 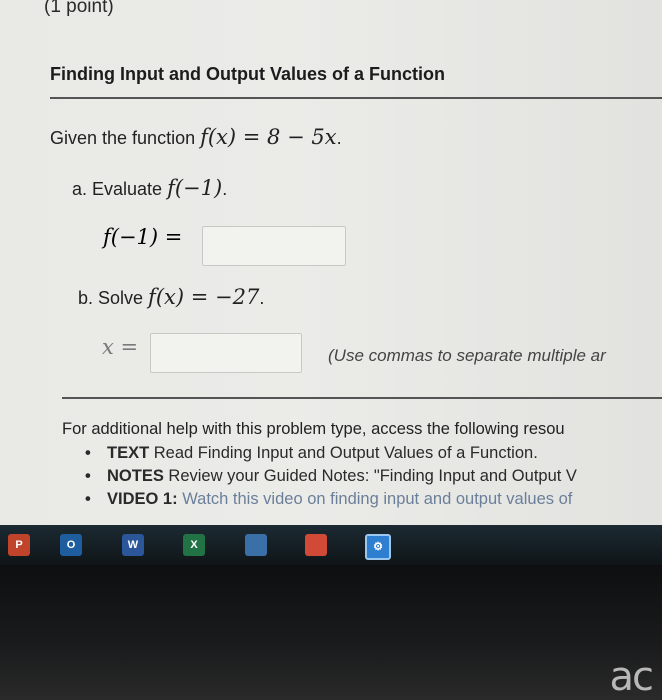 What do you see at coordinates (268, 137) in the screenshot?
I see `given-function: f(x) = 8 − 5x` at bounding box center [268, 137].